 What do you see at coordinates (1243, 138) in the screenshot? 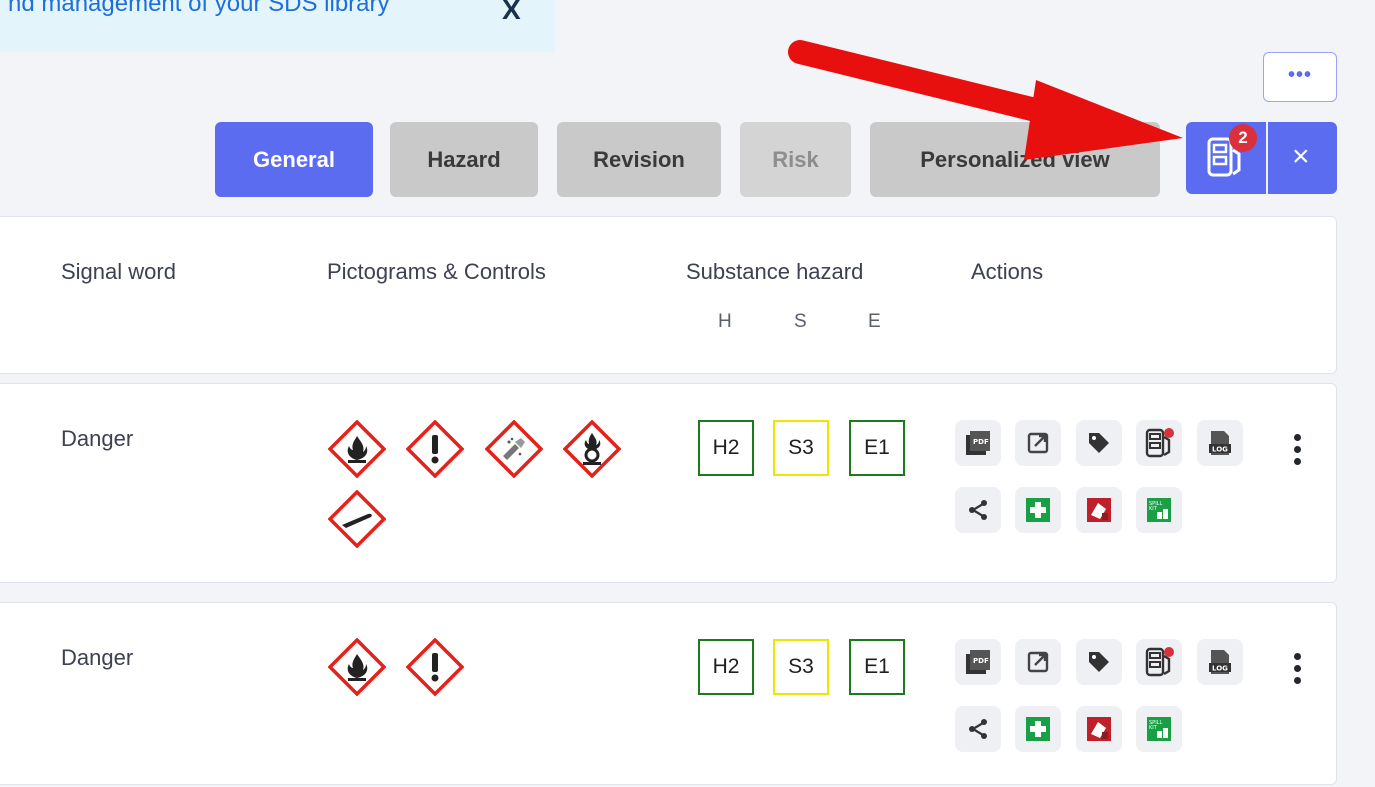
I see `sds-count-badge: 2` at bounding box center [1243, 138].